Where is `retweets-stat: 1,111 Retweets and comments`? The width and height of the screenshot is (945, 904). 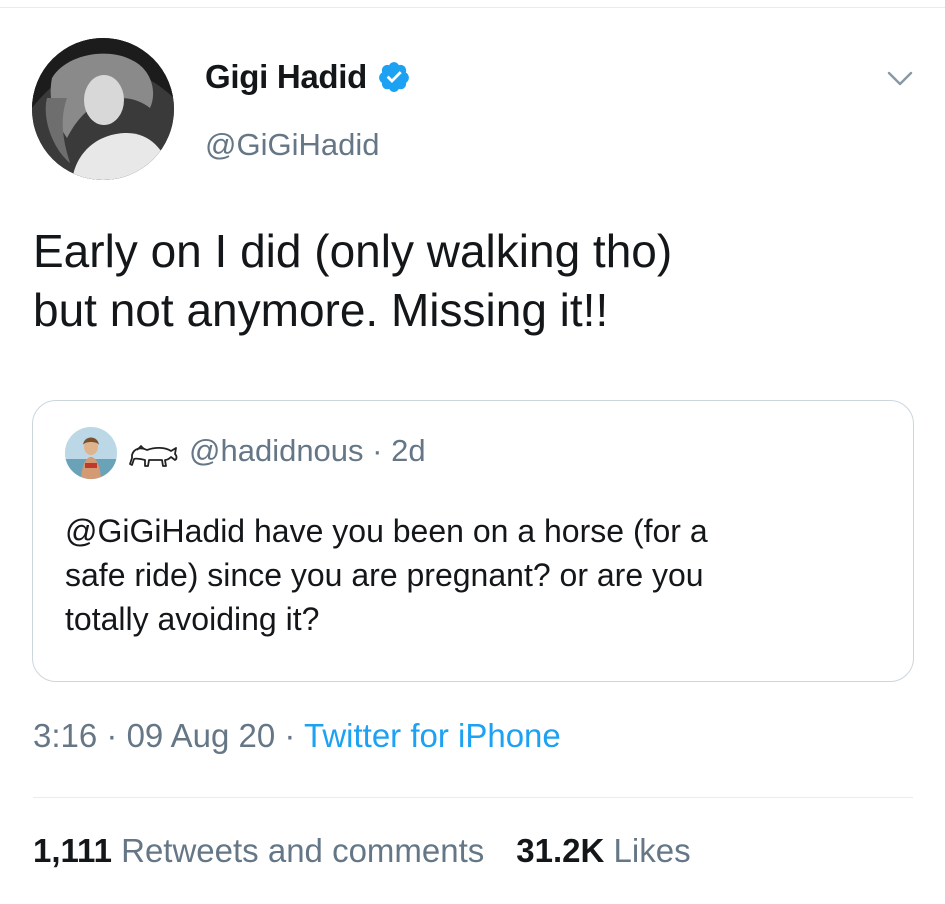
retweets-stat: 1,111 Retweets and comments is located at coordinates (258, 850).